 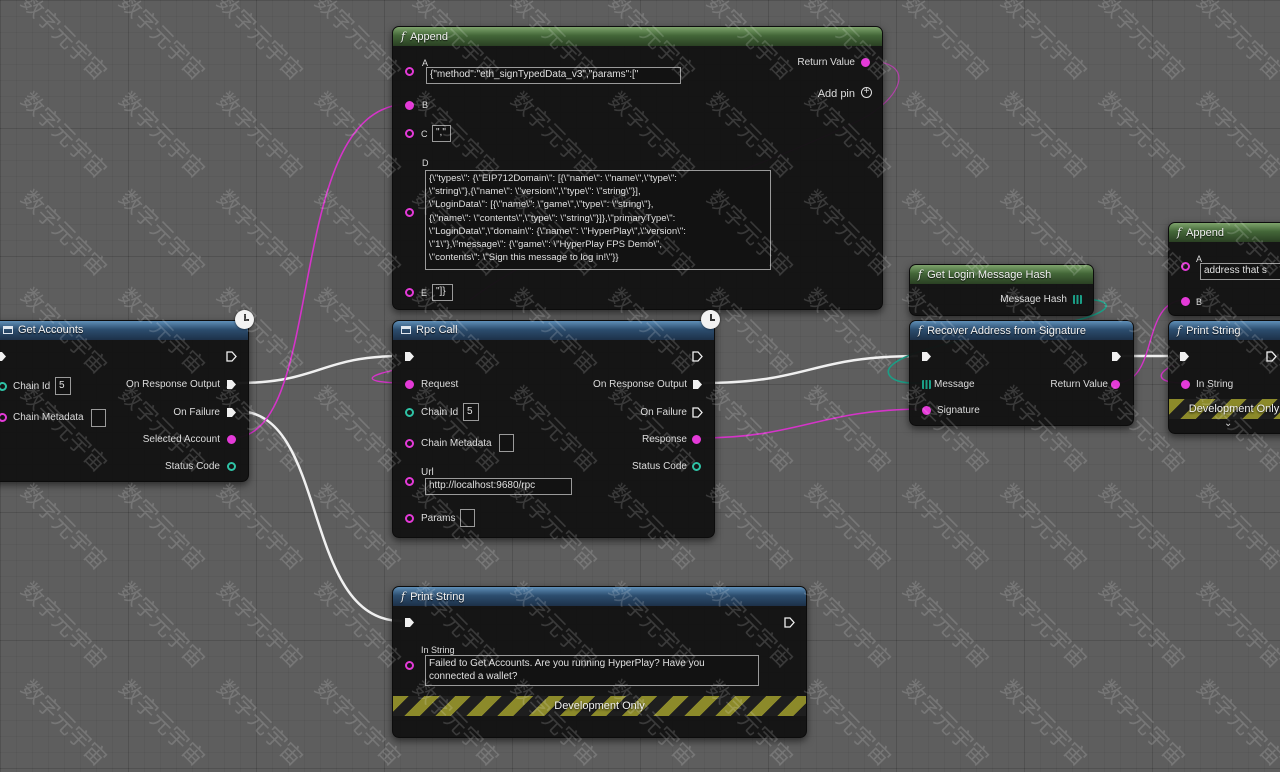 I want to click on append-right-node: f Append A address that s B, so click(x=1224, y=269).